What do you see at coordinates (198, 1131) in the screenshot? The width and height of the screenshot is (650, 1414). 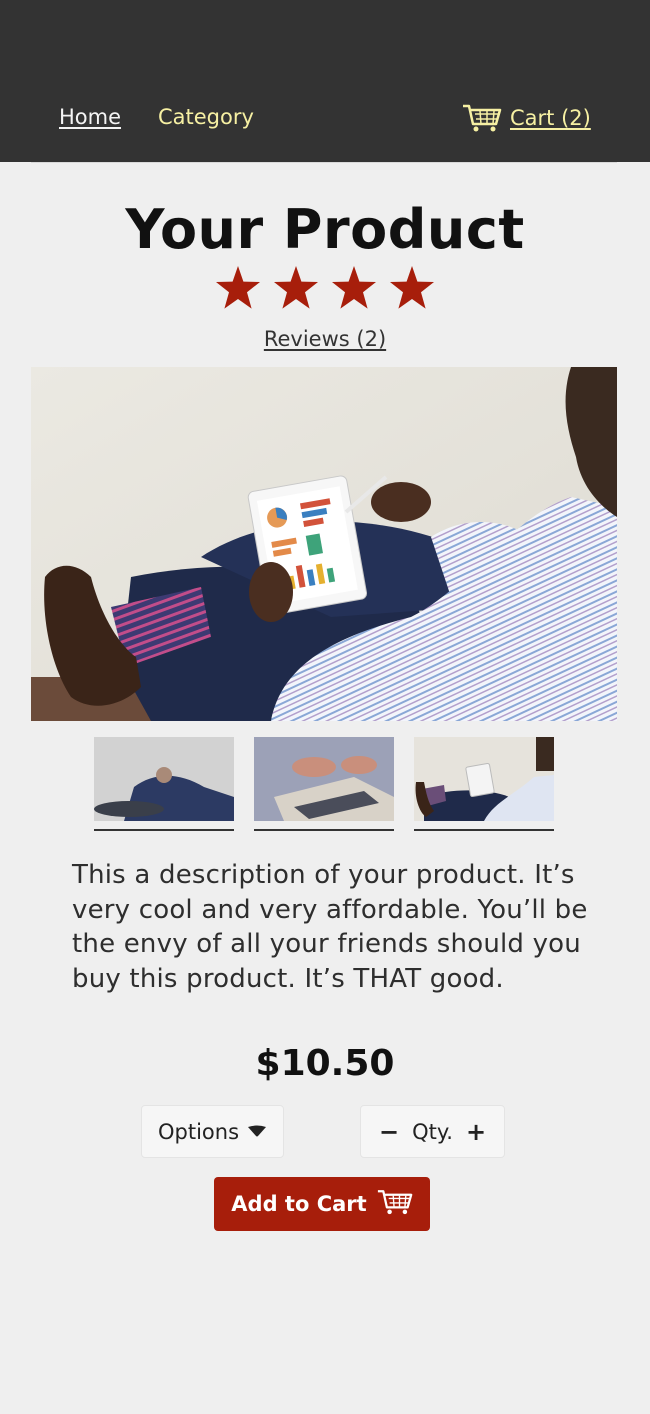 I see `options-label: Options` at bounding box center [198, 1131].